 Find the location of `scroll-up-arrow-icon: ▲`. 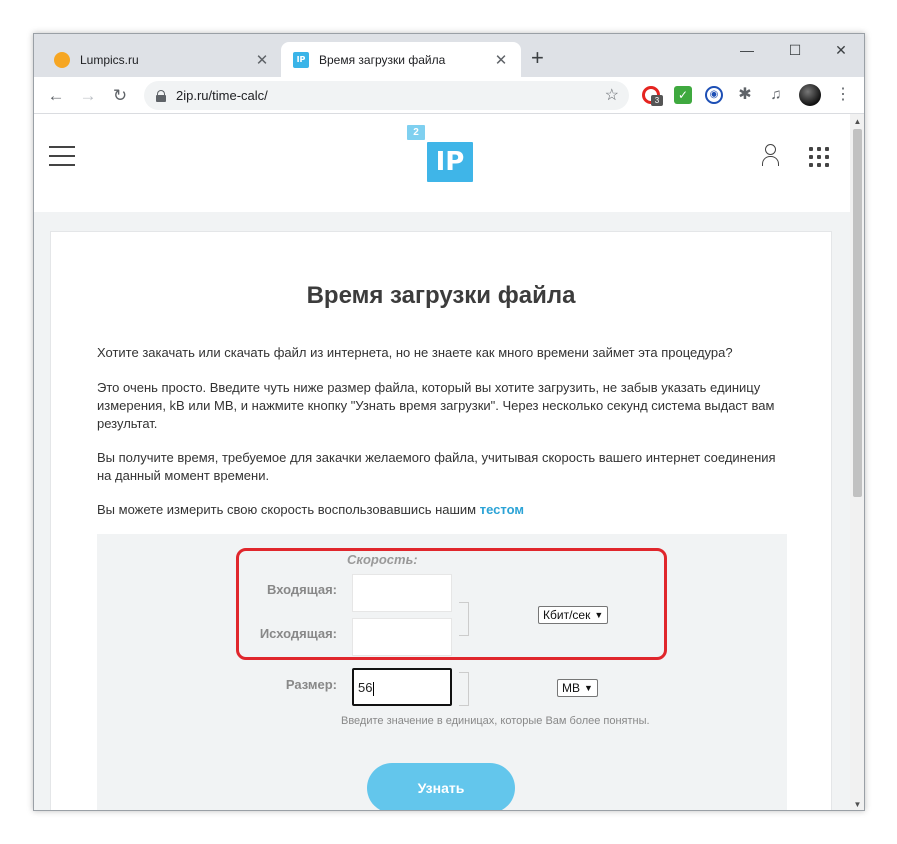

scroll-up-arrow-icon: ▲ is located at coordinates (857, 121).